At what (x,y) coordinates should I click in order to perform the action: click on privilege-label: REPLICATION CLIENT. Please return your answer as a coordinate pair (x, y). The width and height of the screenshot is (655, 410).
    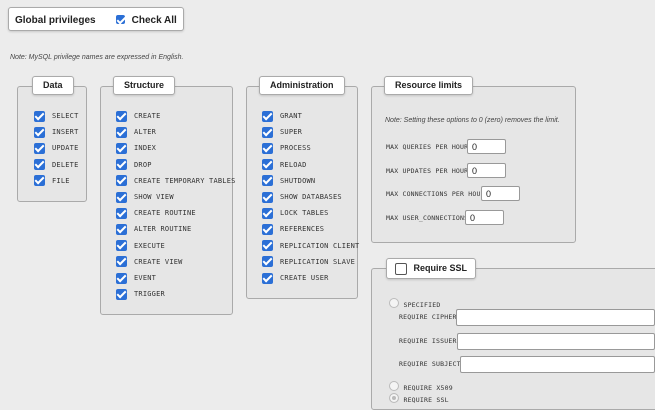
    Looking at the image, I should click on (320, 245).